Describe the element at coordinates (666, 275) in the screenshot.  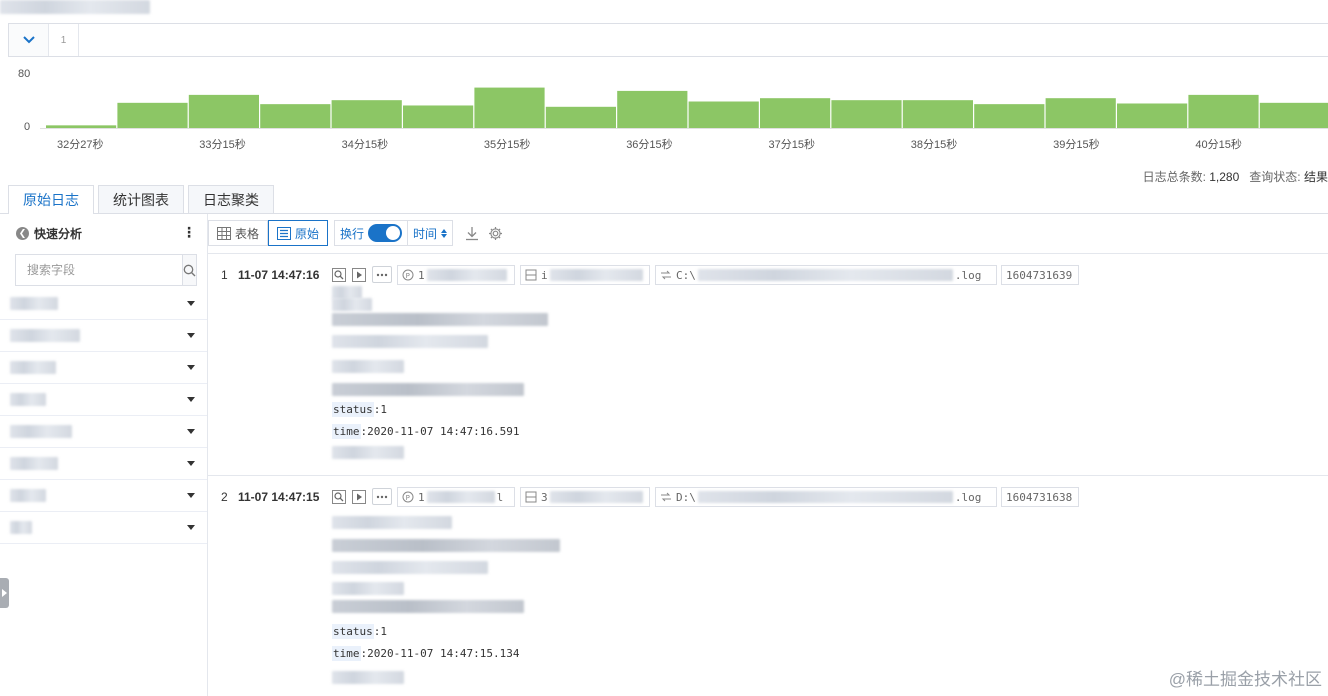
I see `file-icon` at that location.